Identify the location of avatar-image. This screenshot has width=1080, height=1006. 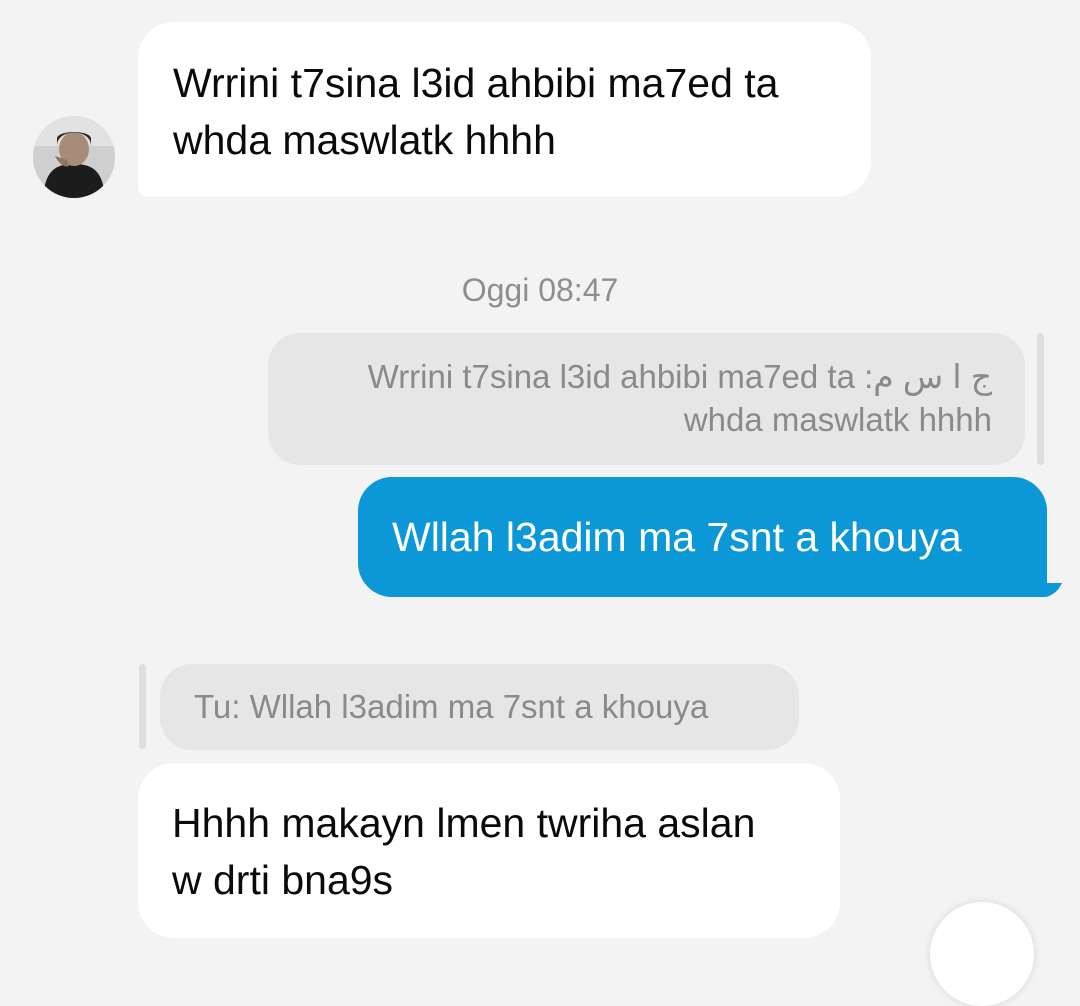
(74, 157).